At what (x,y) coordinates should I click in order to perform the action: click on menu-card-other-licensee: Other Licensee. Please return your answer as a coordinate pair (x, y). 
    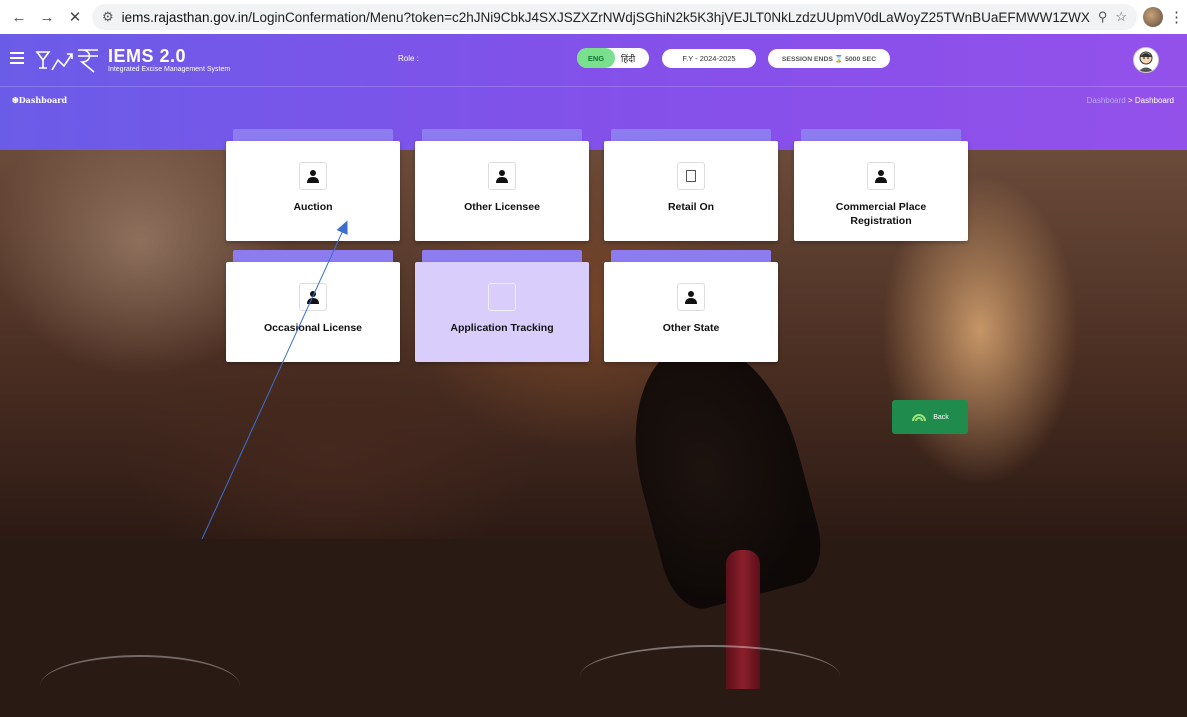
    Looking at the image, I should click on (502, 191).